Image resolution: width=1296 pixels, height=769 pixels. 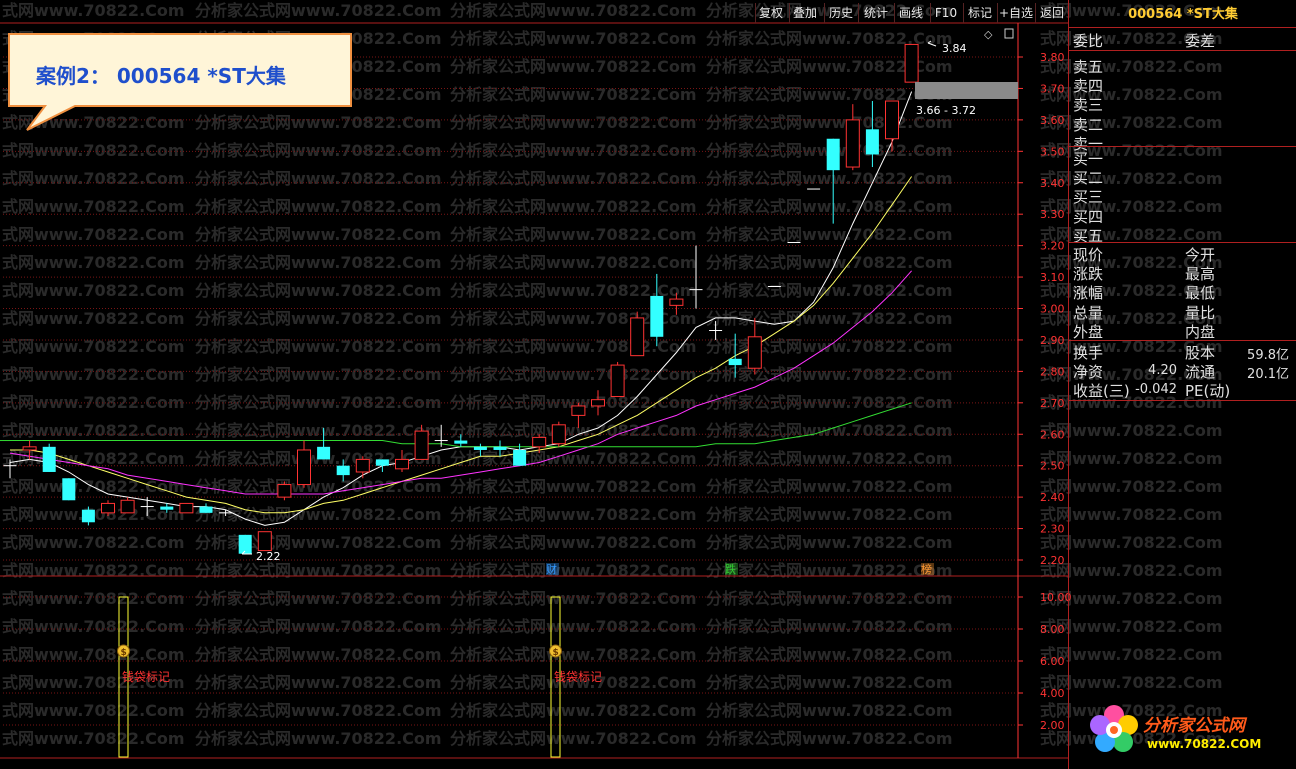 I want to click on price-tick-label: 3.40, so click(x=1052, y=183).